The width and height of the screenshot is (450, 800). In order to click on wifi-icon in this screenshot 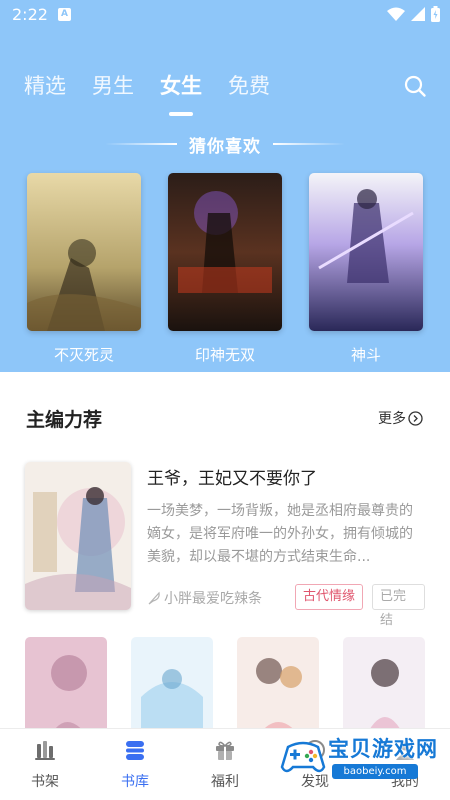, I will do `click(396, 14)`.